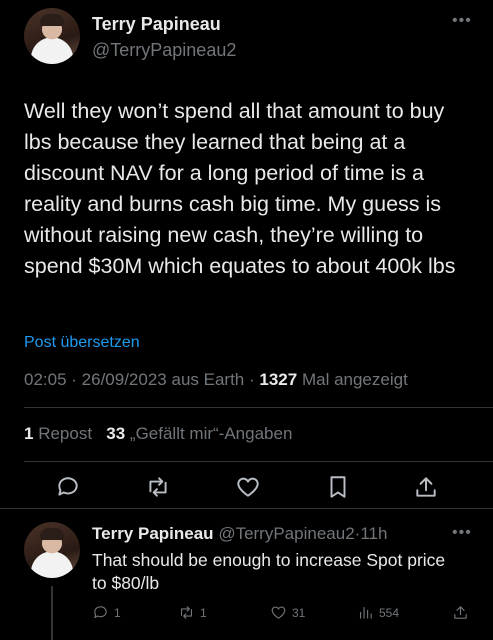 This screenshot has width=493, height=640. Describe the element at coordinates (378, 612) in the screenshot. I see `reply-views-button: 554` at that location.